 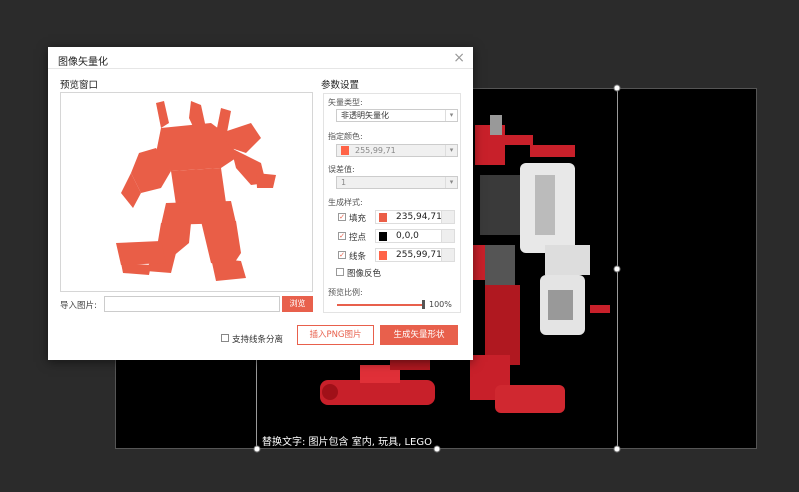 What do you see at coordinates (419, 255) in the screenshot?
I see `line-color-value: 255,99,71` at bounding box center [419, 255].